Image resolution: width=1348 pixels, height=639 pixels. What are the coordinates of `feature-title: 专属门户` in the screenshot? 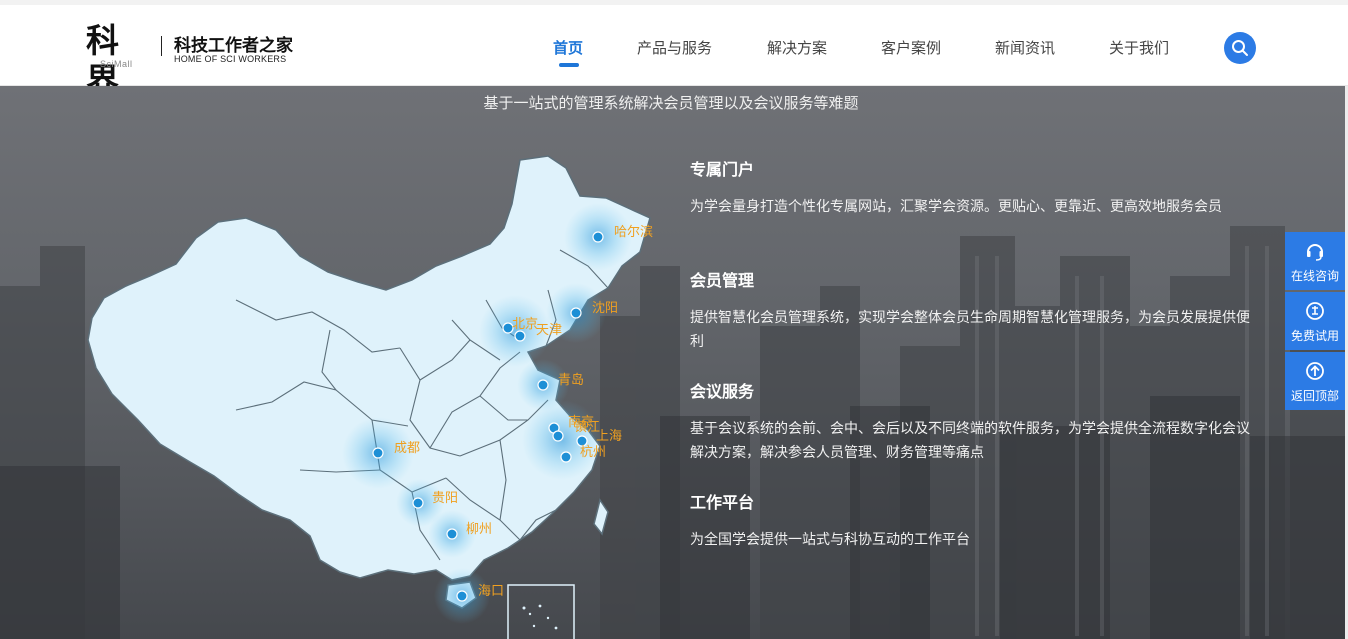 It's located at (722, 170).